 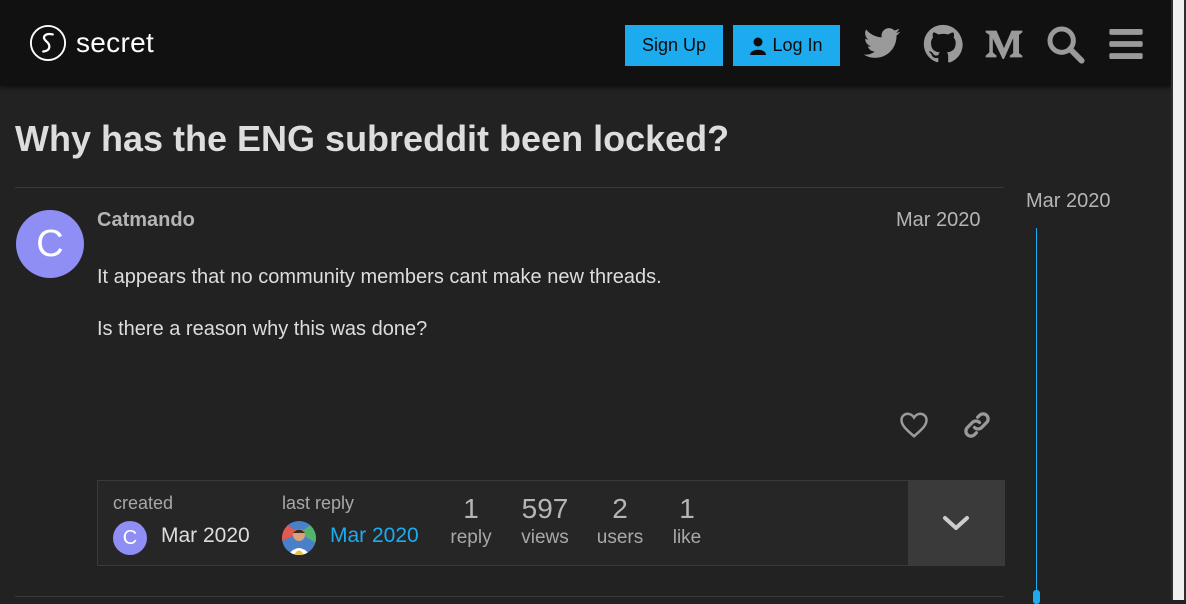 I want to click on logo-text: secret, so click(x=115, y=42).